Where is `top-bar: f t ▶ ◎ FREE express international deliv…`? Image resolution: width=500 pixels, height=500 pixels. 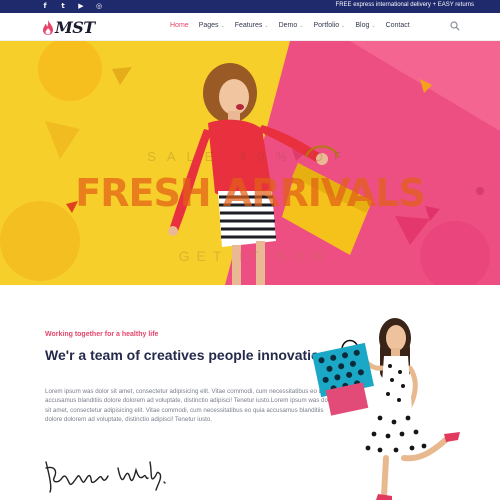 top-bar: f t ▶ ◎ FREE express international deliv… is located at coordinates (250, 6).